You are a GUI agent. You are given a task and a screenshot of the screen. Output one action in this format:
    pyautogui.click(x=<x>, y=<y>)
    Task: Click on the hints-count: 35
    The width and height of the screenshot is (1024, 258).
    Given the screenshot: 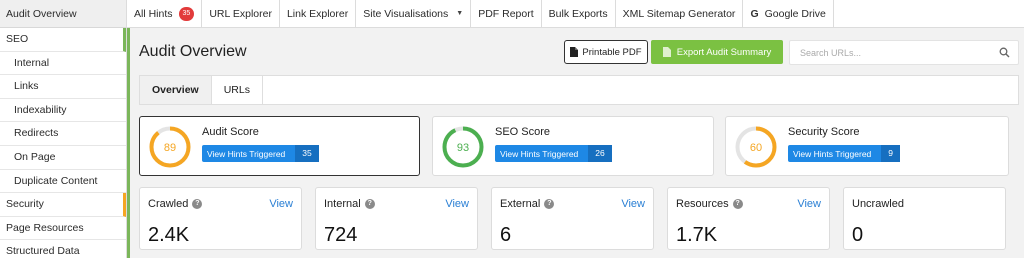 What is the action you would take?
    pyautogui.click(x=307, y=153)
    